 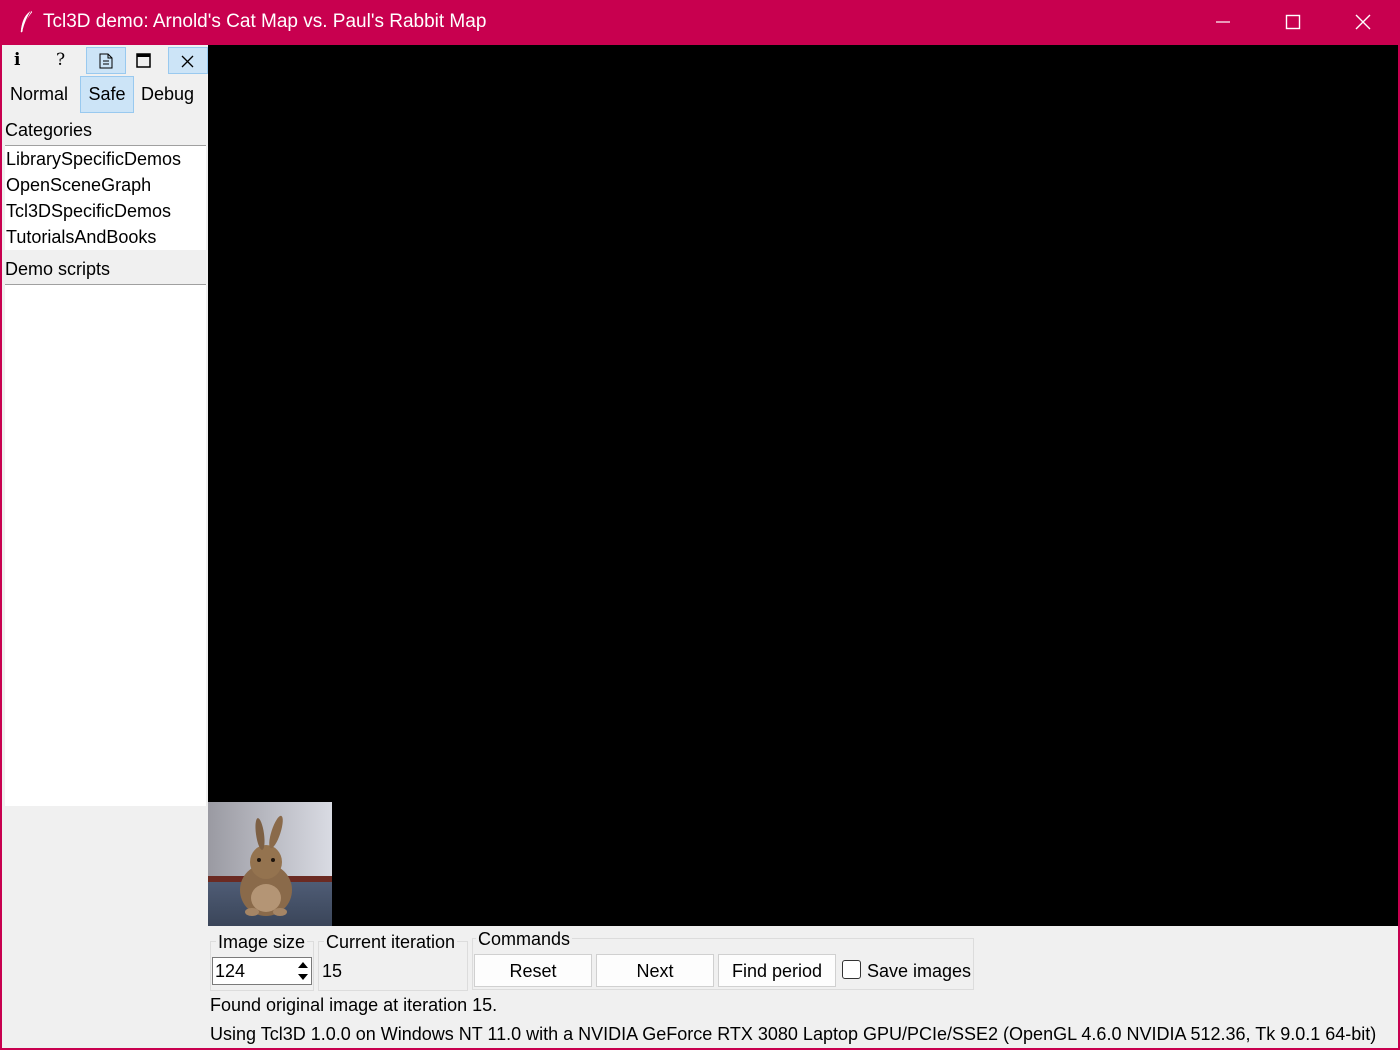 I want to click on help-button: ?, so click(x=64, y=60).